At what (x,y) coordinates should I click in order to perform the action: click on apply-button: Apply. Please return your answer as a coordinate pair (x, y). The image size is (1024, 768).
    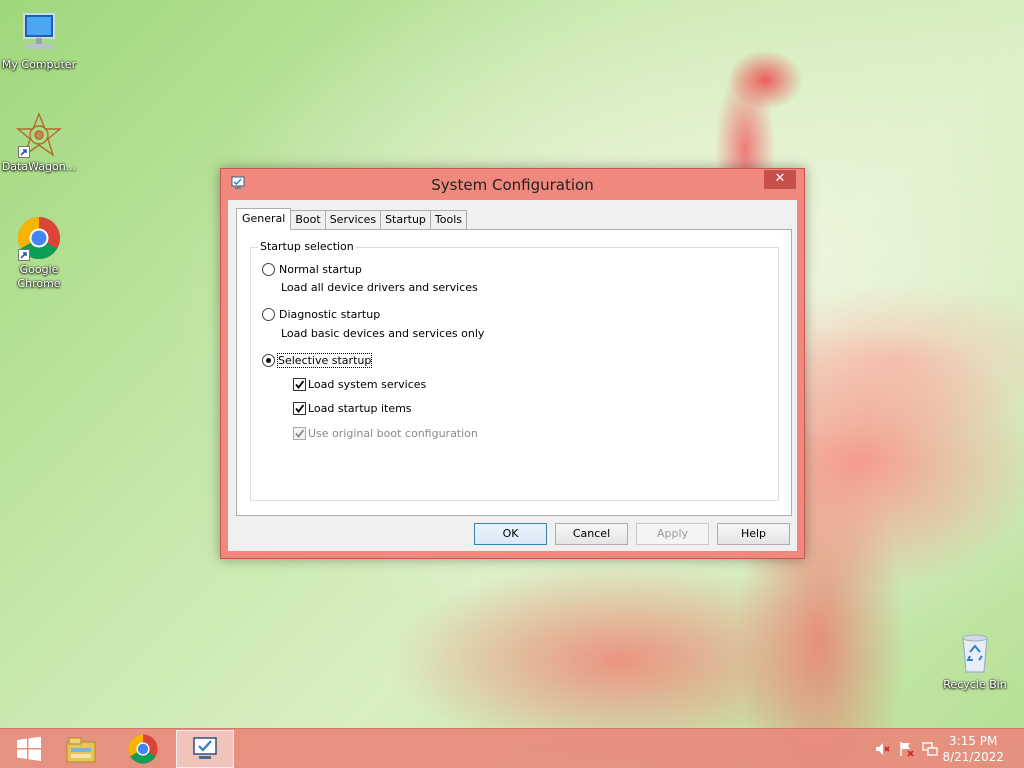
    Looking at the image, I should click on (672, 534).